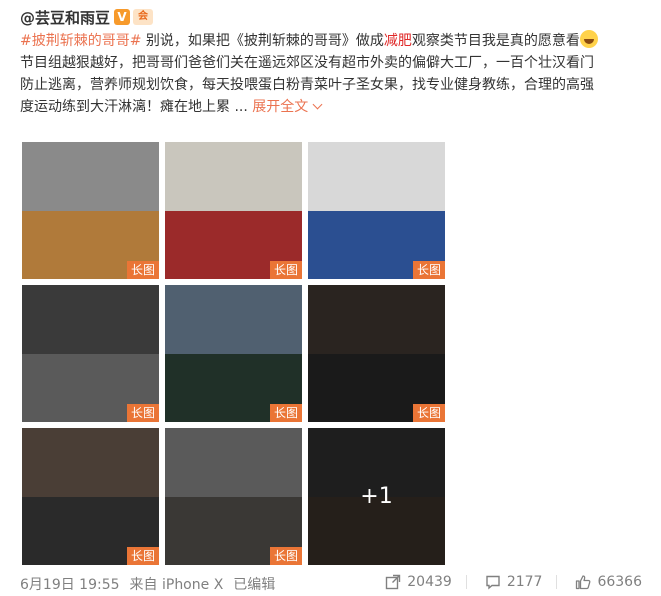  I want to click on edited-label: 已编辑, so click(254, 584).